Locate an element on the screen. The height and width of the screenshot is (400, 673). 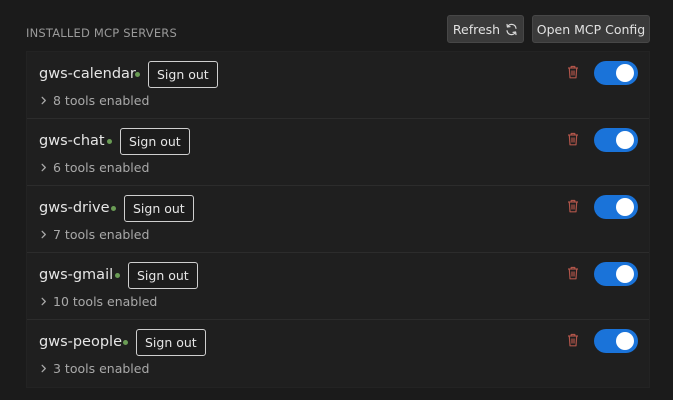
tools-expander: 6 tools enabled is located at coordinates (94, 167).